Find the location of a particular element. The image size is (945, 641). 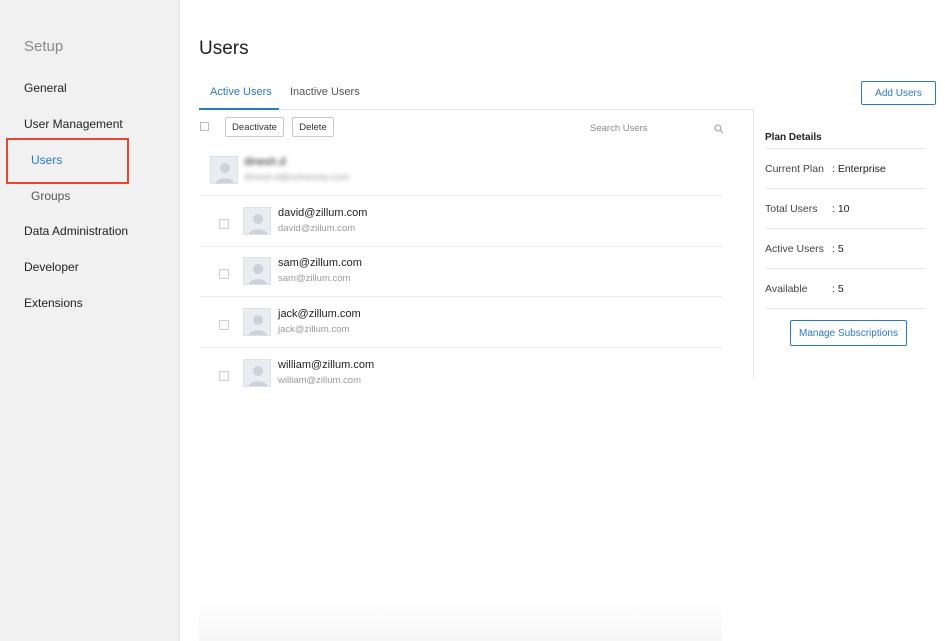

user-row: david@zillum.com david@zillum.com is located at coordinates (460, 222).